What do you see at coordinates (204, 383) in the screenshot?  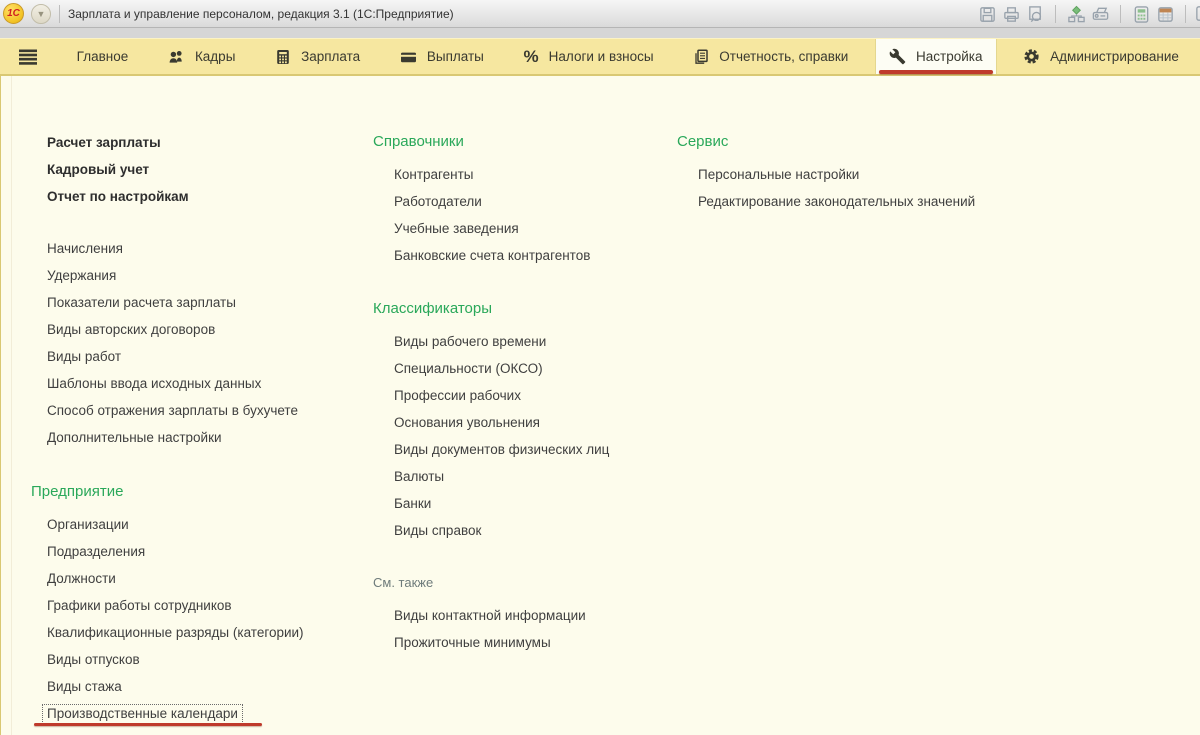 I see `menu-link: Шаблоны ввода исходных данных` at bounding box center [204, 383].